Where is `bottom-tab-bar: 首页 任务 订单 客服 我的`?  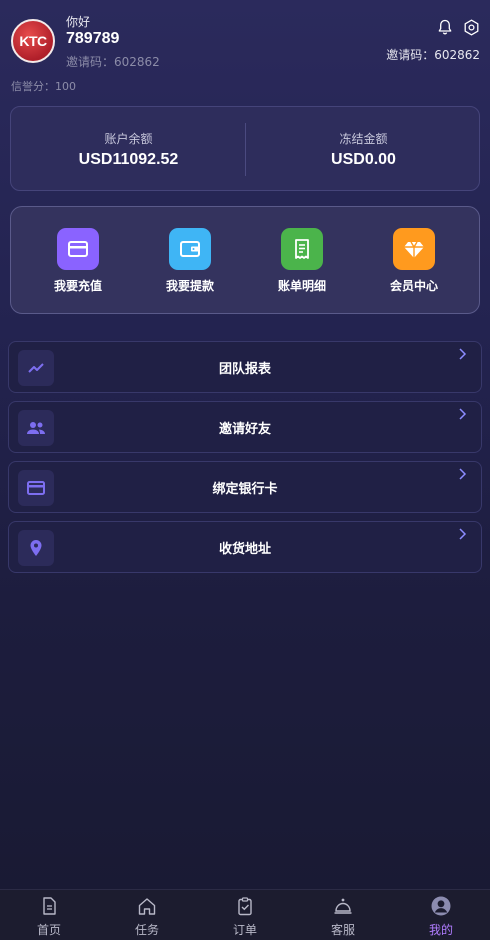
bottom-tab-bar: 首页 任务 订单 客服 我的 is located at coordinates (245, 914).